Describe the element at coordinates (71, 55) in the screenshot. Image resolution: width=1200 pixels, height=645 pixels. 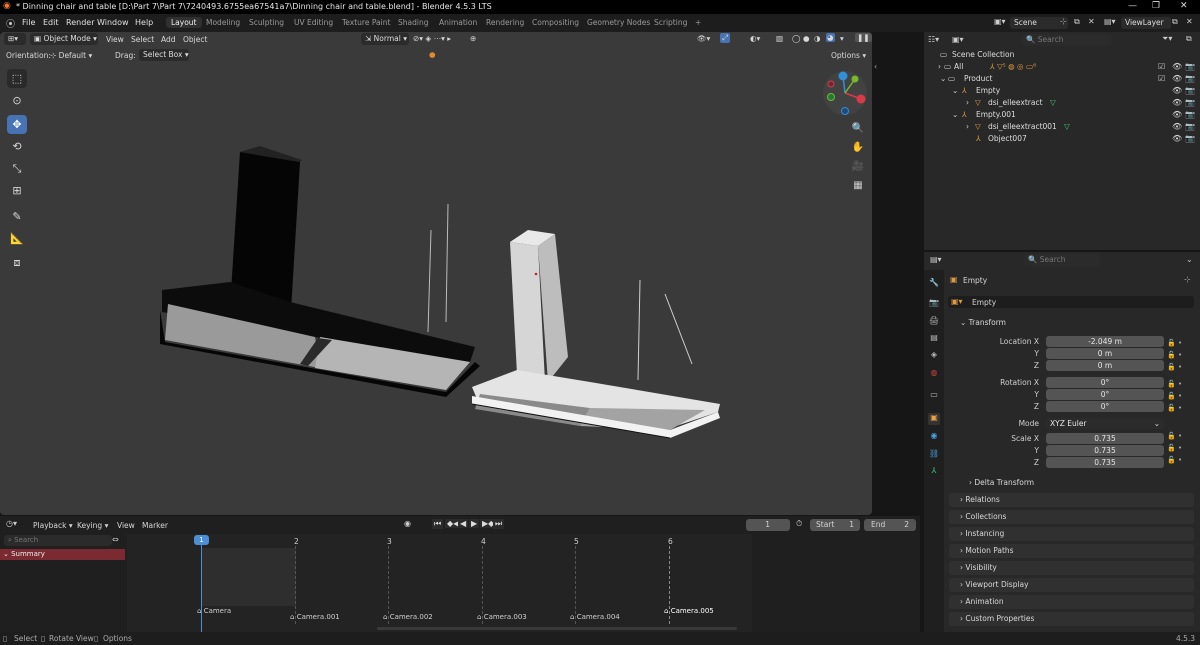
I see `orientation-dropdown: ⊹ Default ▾` at that location.